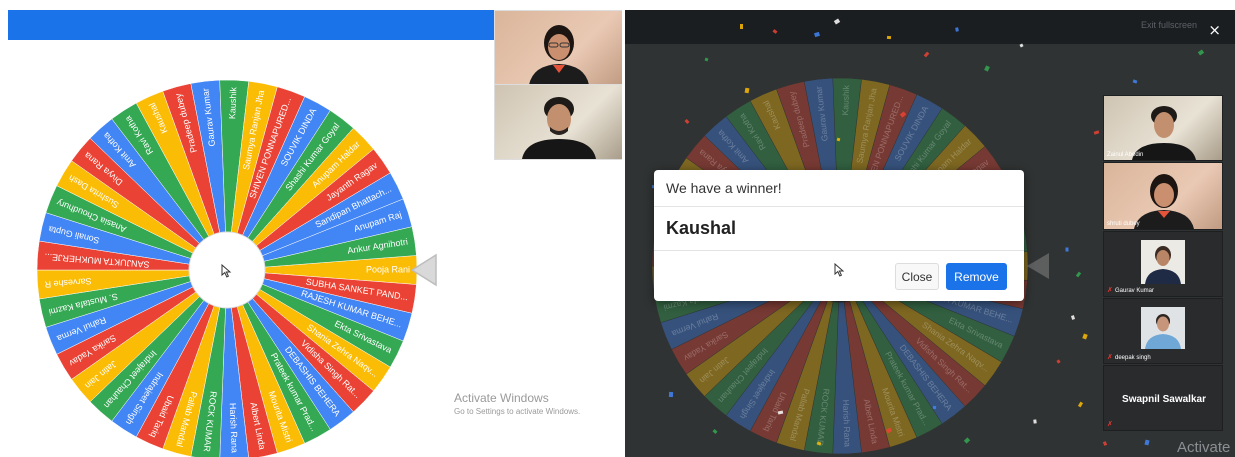 The width and height of the screenshot is (1235, 457). Describe the element at coordinates (1123, 224) in the screenshot. I see `participant-name: shruti dubey` at that location.